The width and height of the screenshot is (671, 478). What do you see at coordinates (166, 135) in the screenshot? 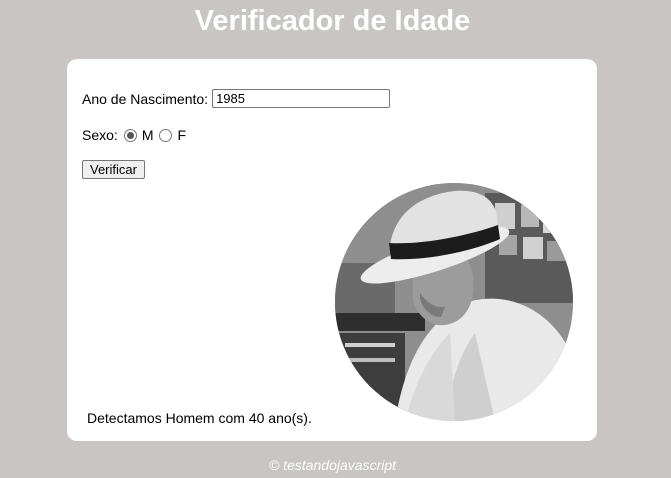
I see `radio-female` at bounding box center [166, 135].